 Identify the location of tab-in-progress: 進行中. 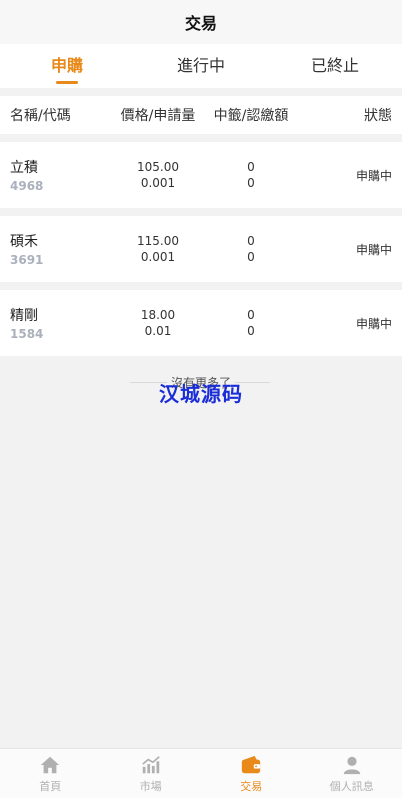
(201, 66).